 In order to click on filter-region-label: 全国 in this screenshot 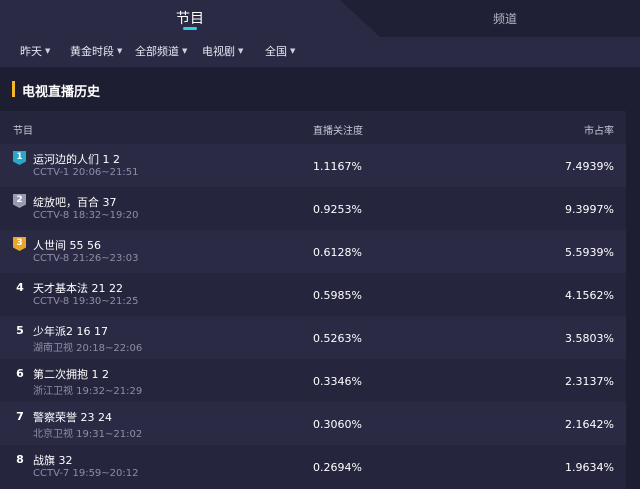, I will do `click(276, 51)`.